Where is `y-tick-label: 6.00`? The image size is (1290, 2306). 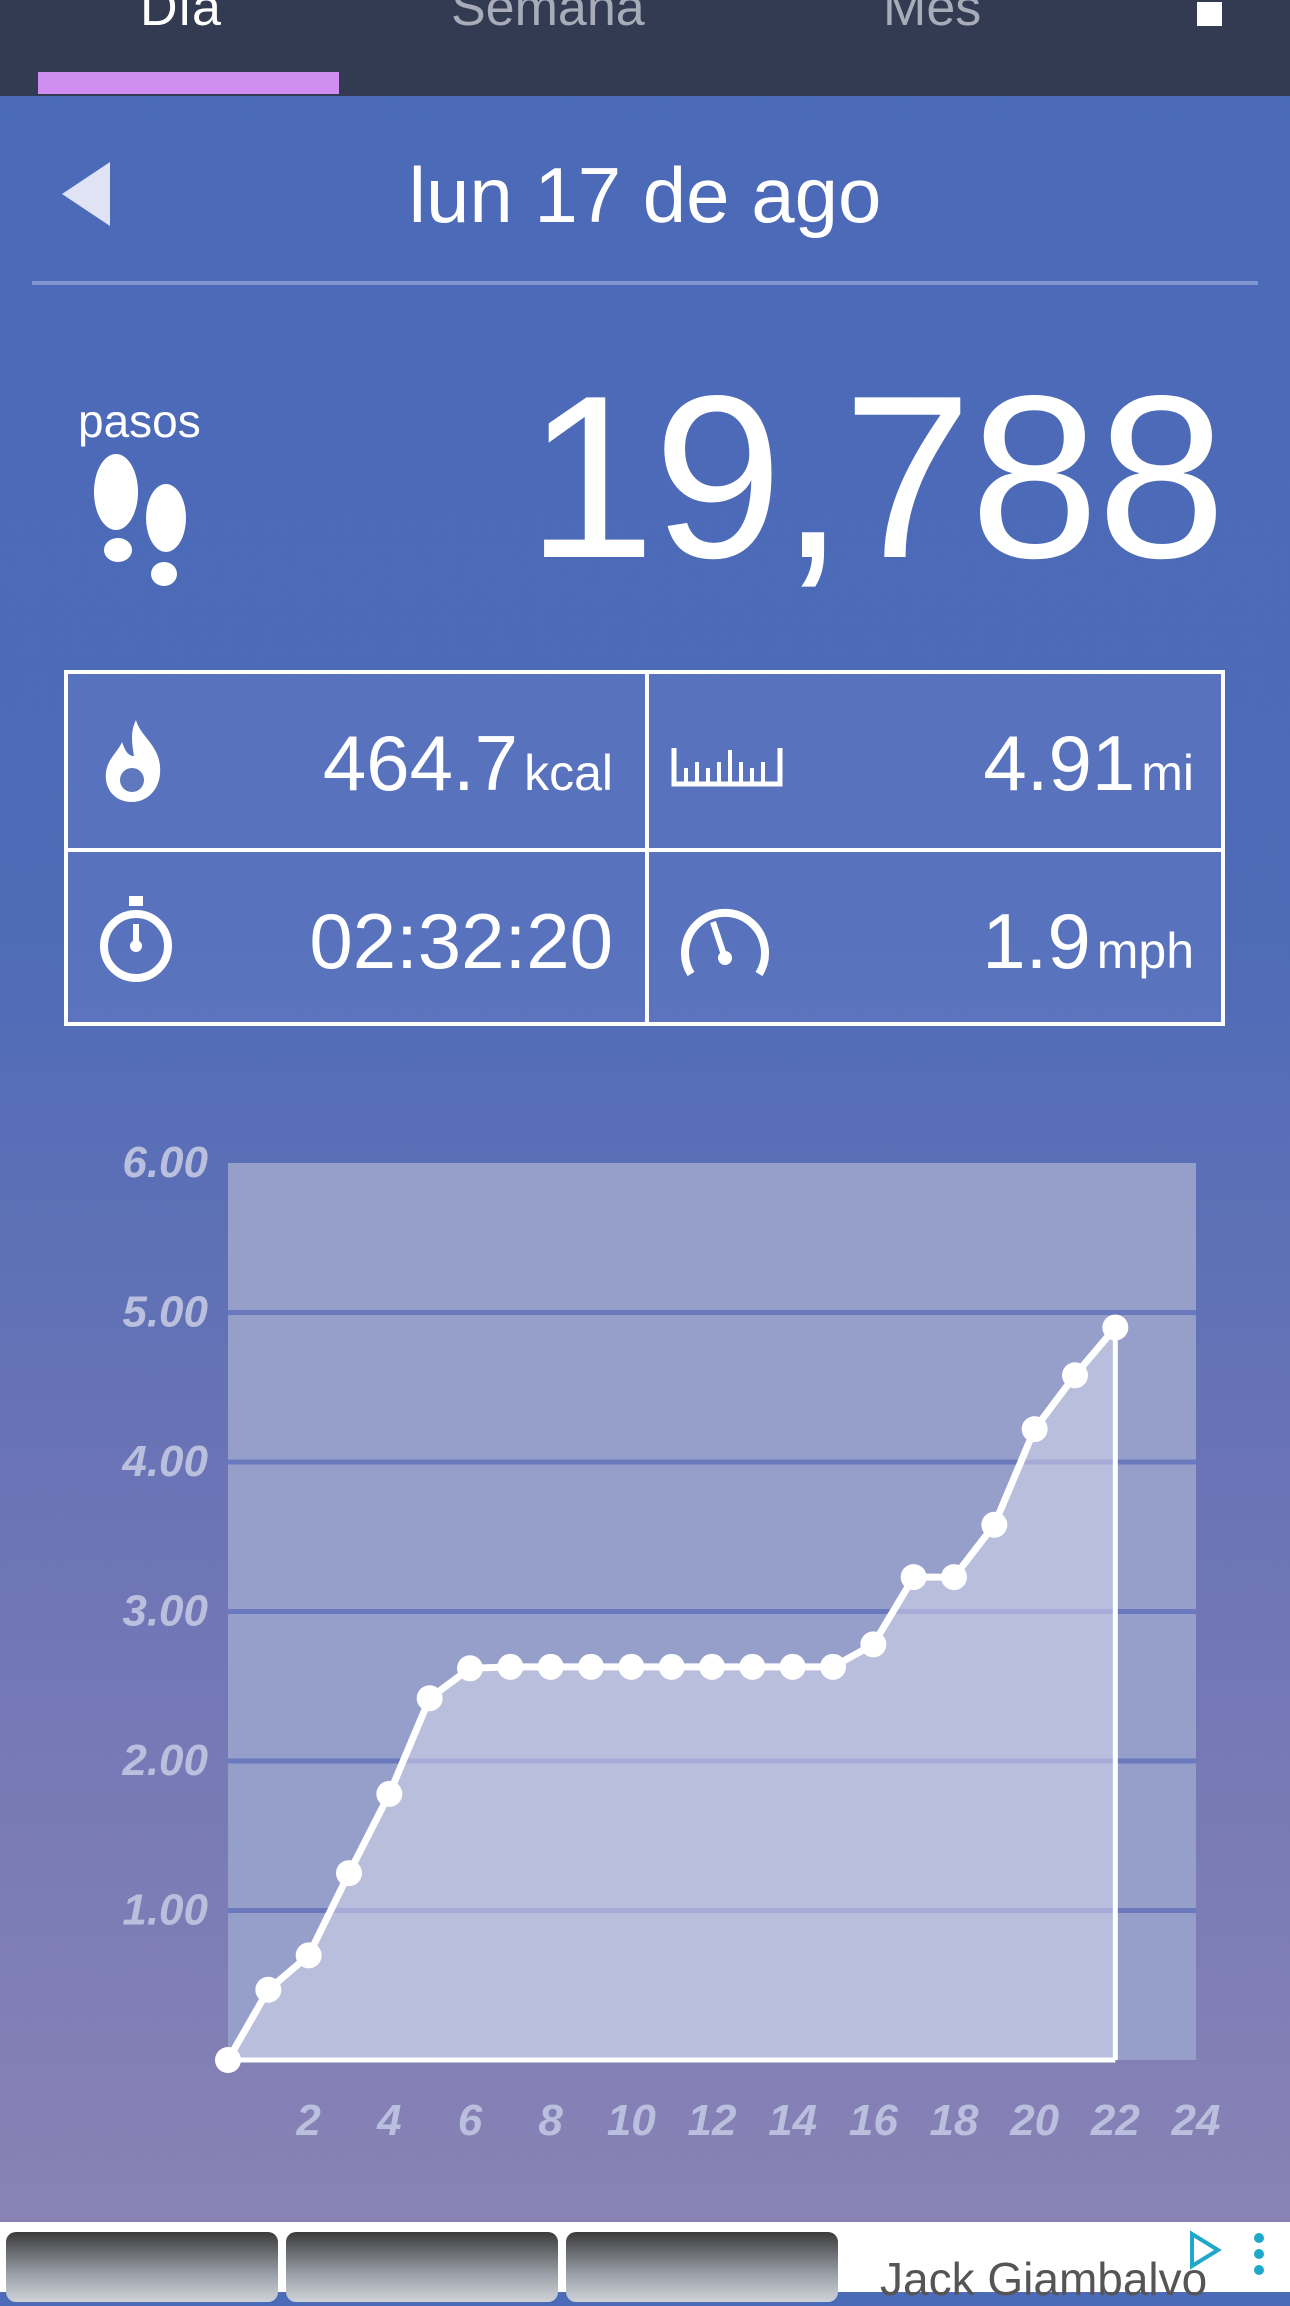
y-tick-label: 6.00 is located at coordinates (165, 1162).